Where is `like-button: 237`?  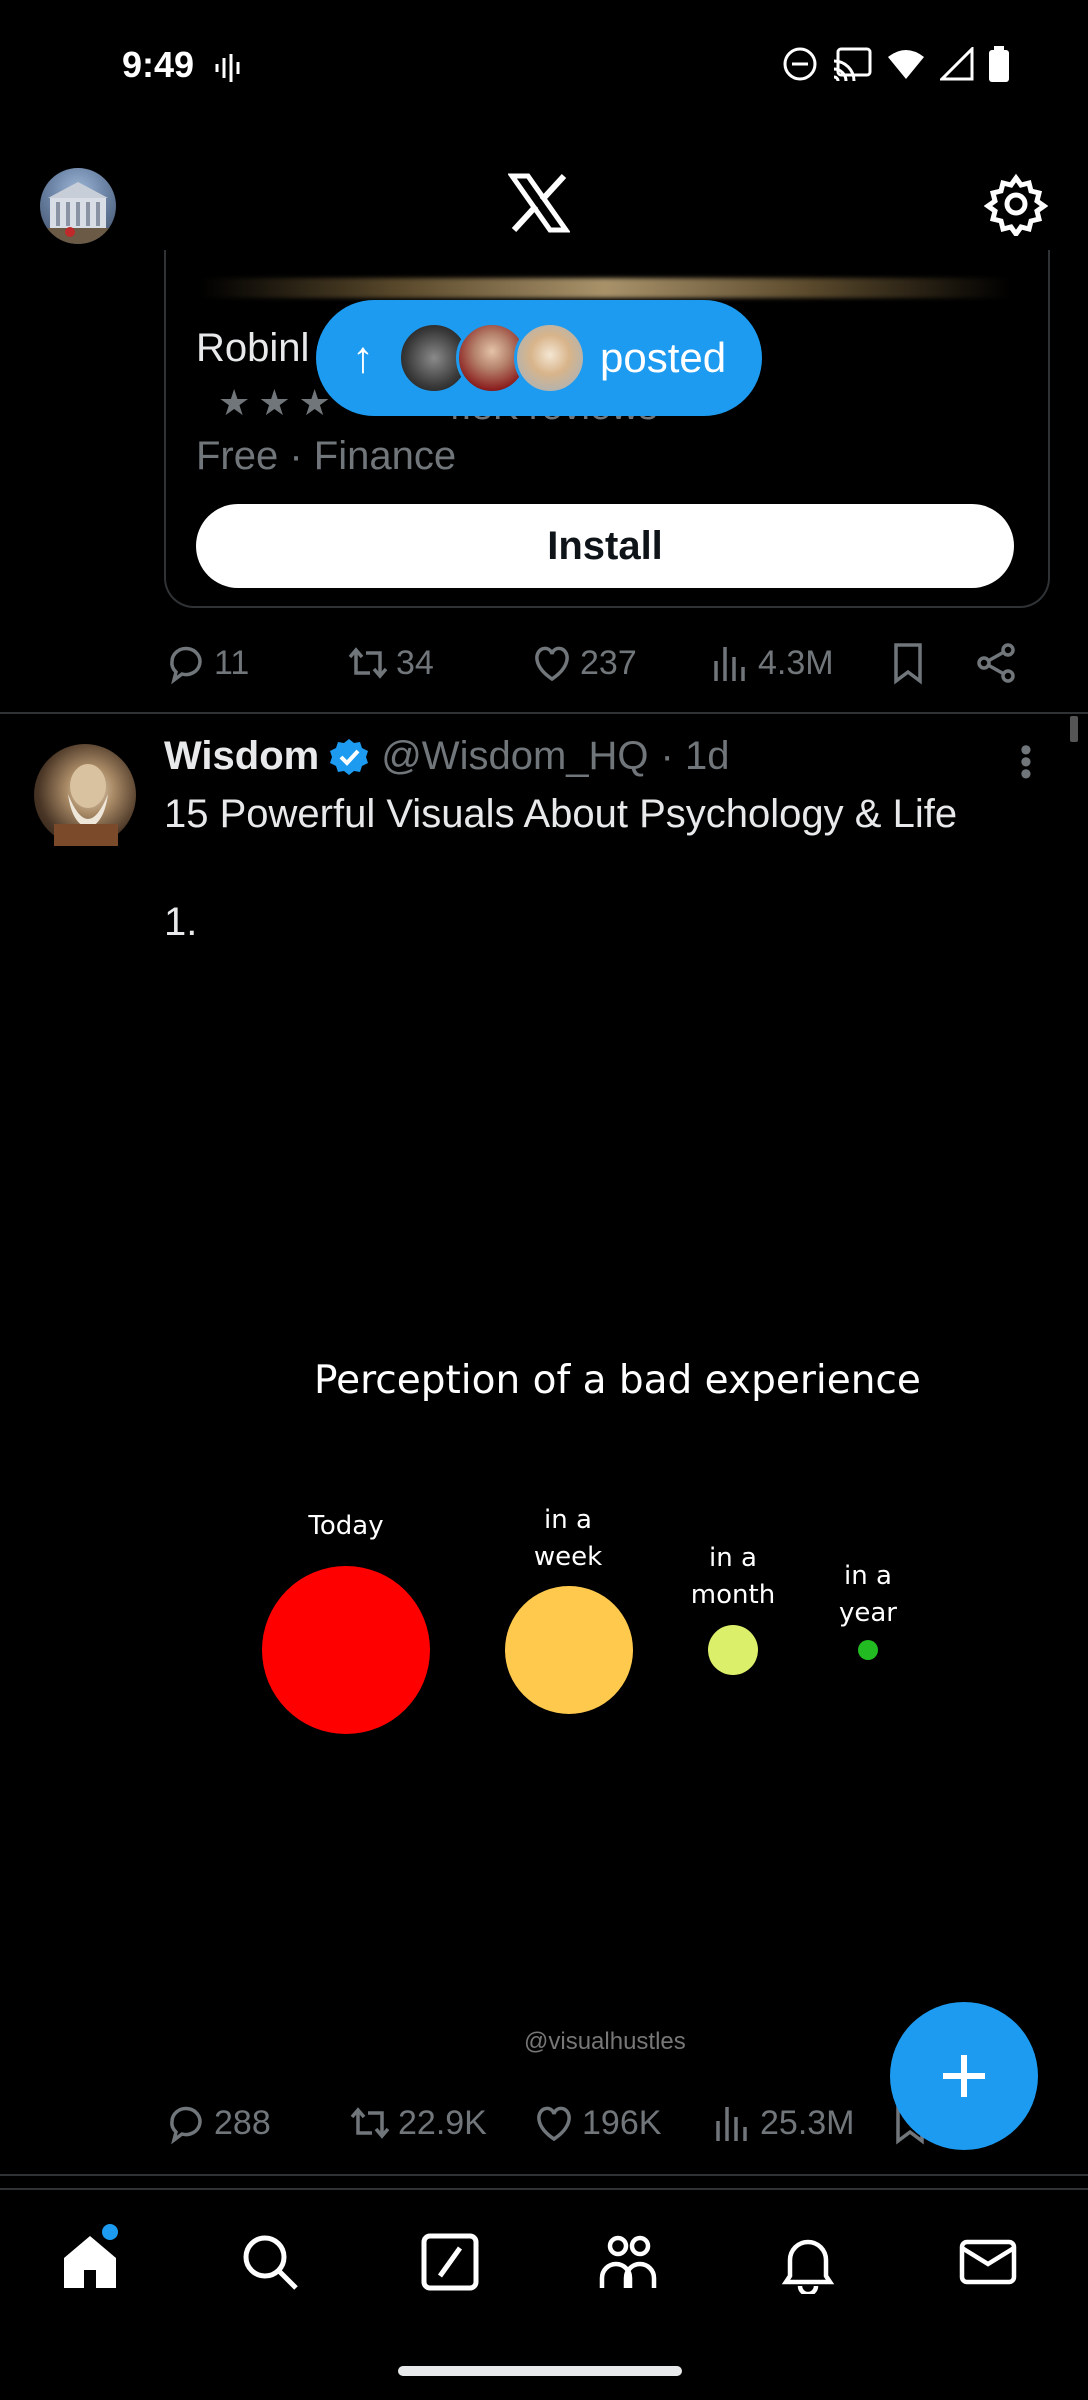 like-button: 237 is located at coordinates (619, 663).